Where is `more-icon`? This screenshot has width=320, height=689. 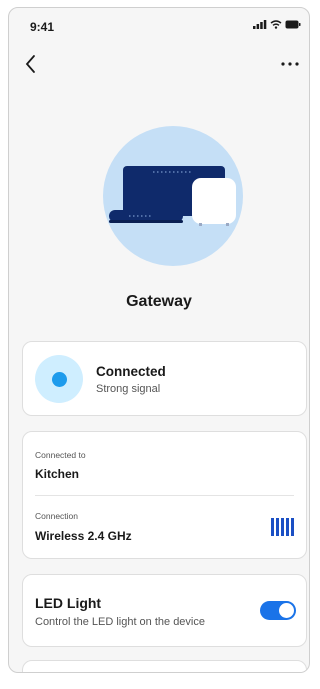
more-icon is located at coordinates (290, 64).